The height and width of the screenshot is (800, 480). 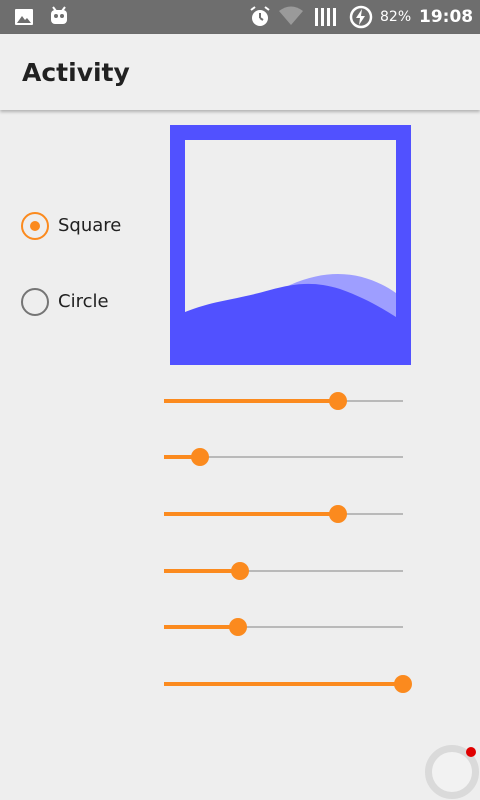 I want to click on battery-charging-icon, so click(x=361, y=17).